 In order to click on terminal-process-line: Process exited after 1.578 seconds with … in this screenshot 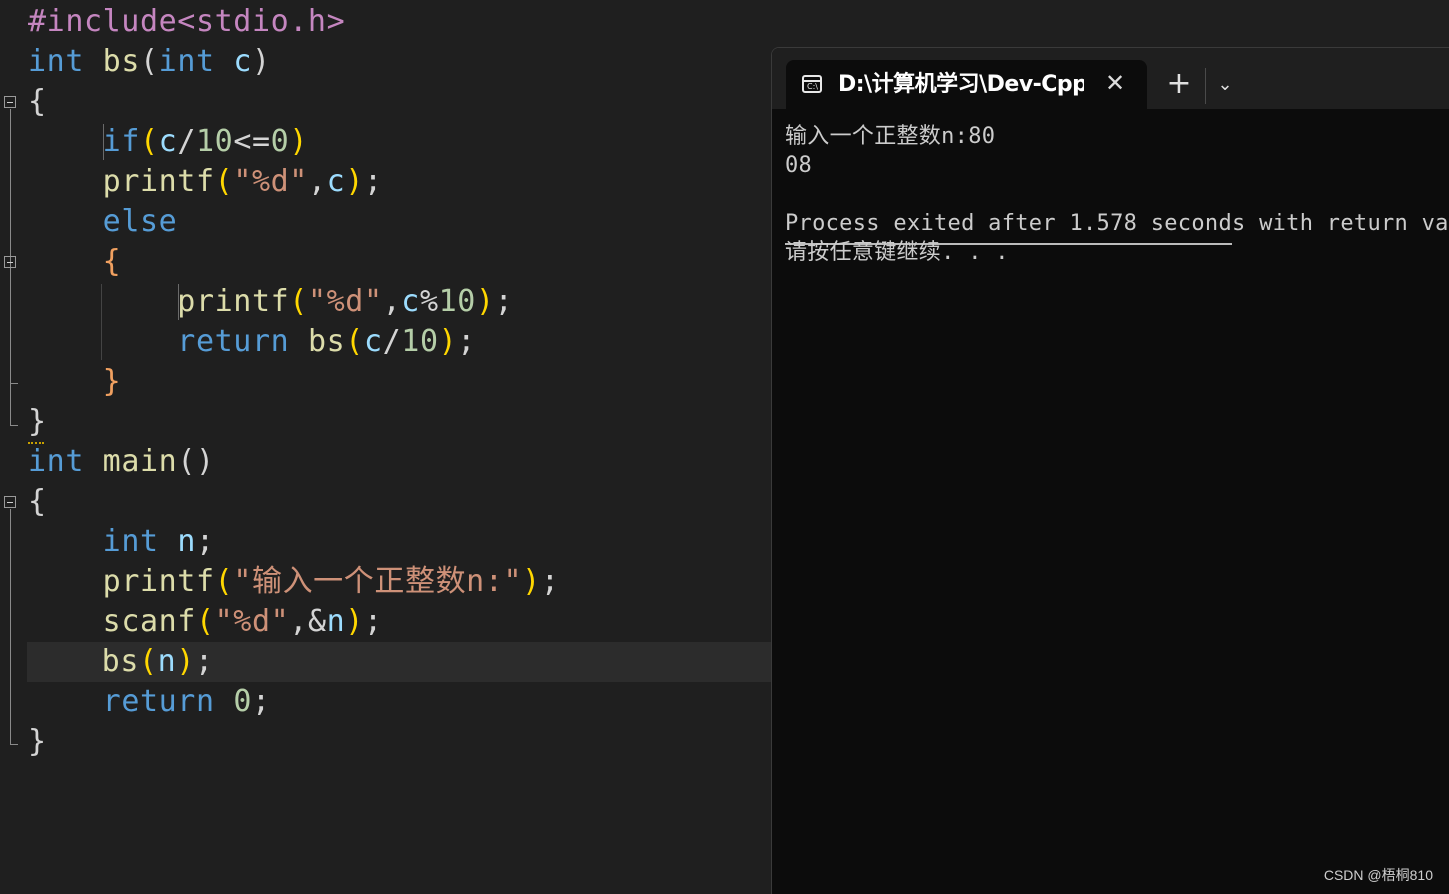, I will do `click(1117, 223)`.